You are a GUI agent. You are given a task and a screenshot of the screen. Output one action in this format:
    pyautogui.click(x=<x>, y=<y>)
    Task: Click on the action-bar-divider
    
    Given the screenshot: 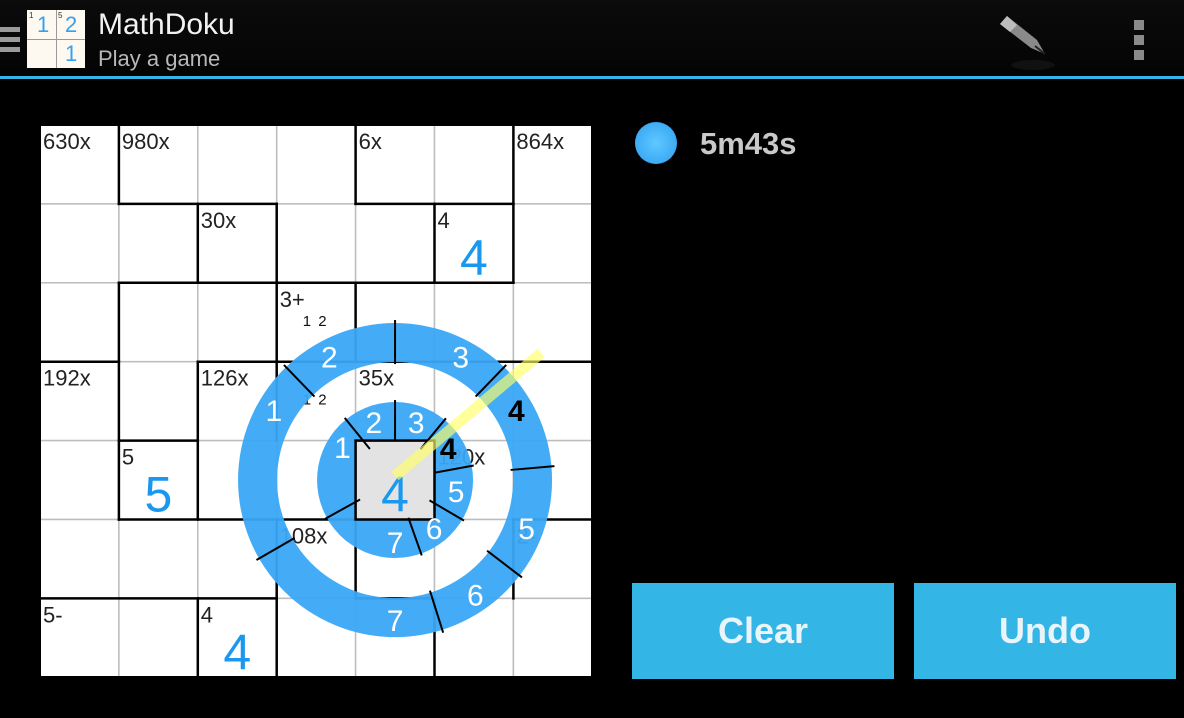 What is the action you would take?
    pyautogui.click(x=592, y=77)
    